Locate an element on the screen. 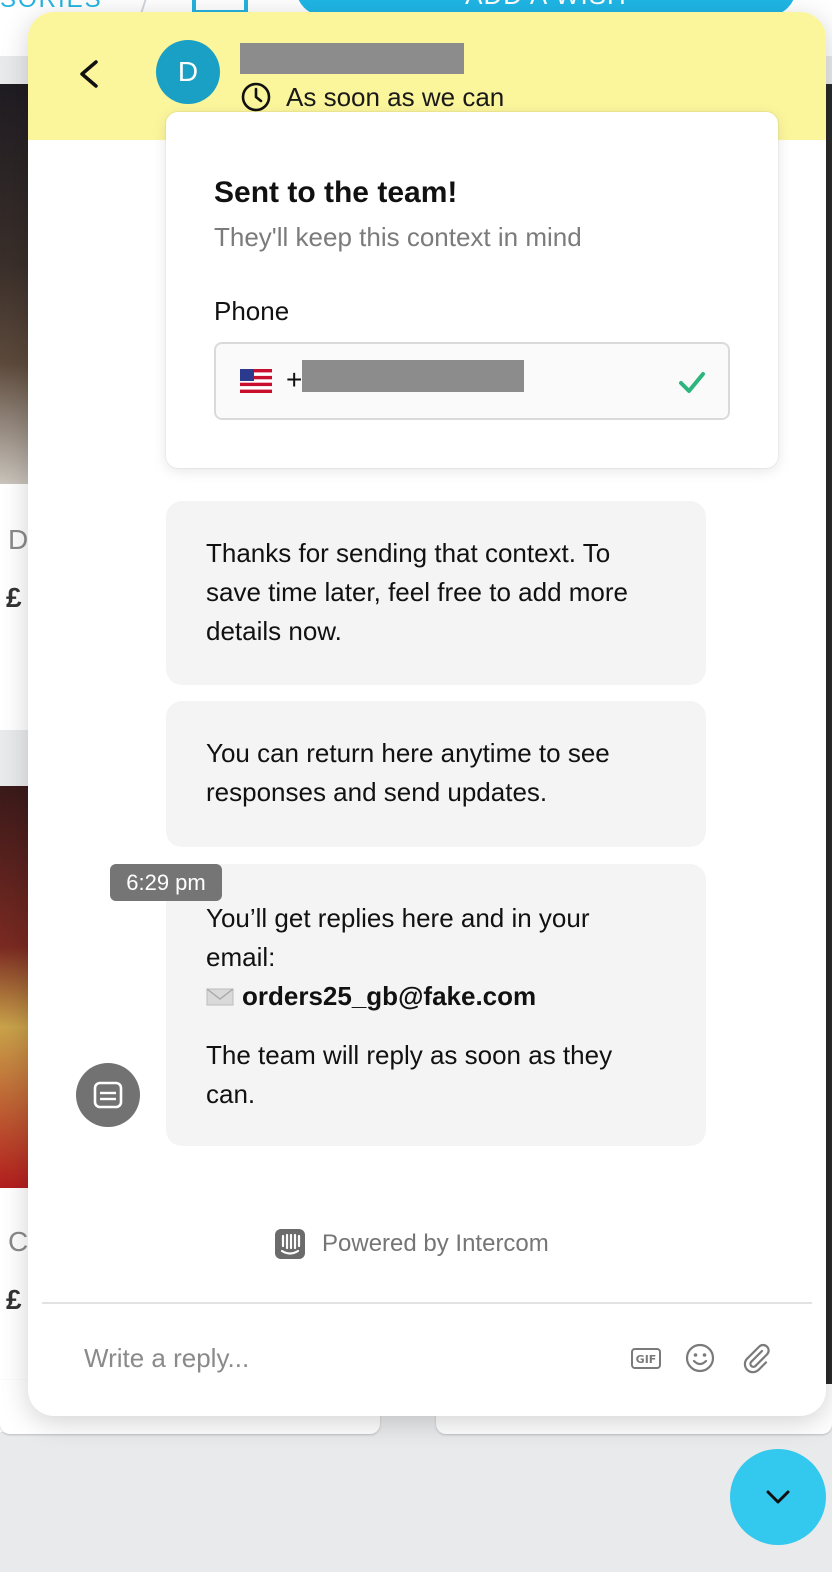 This screenshot has width=832, height=1572. response-time: As soon as we can is located at coordinates (372, 97).